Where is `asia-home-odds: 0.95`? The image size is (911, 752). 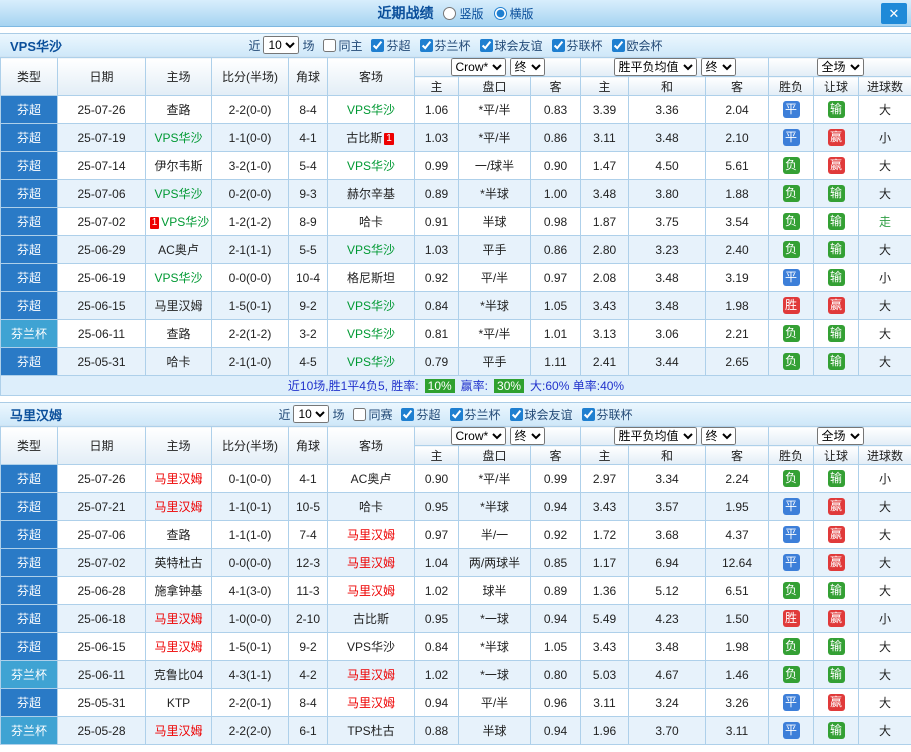
asia-home-odds: 0.95 is located at coordinates (436, 618).